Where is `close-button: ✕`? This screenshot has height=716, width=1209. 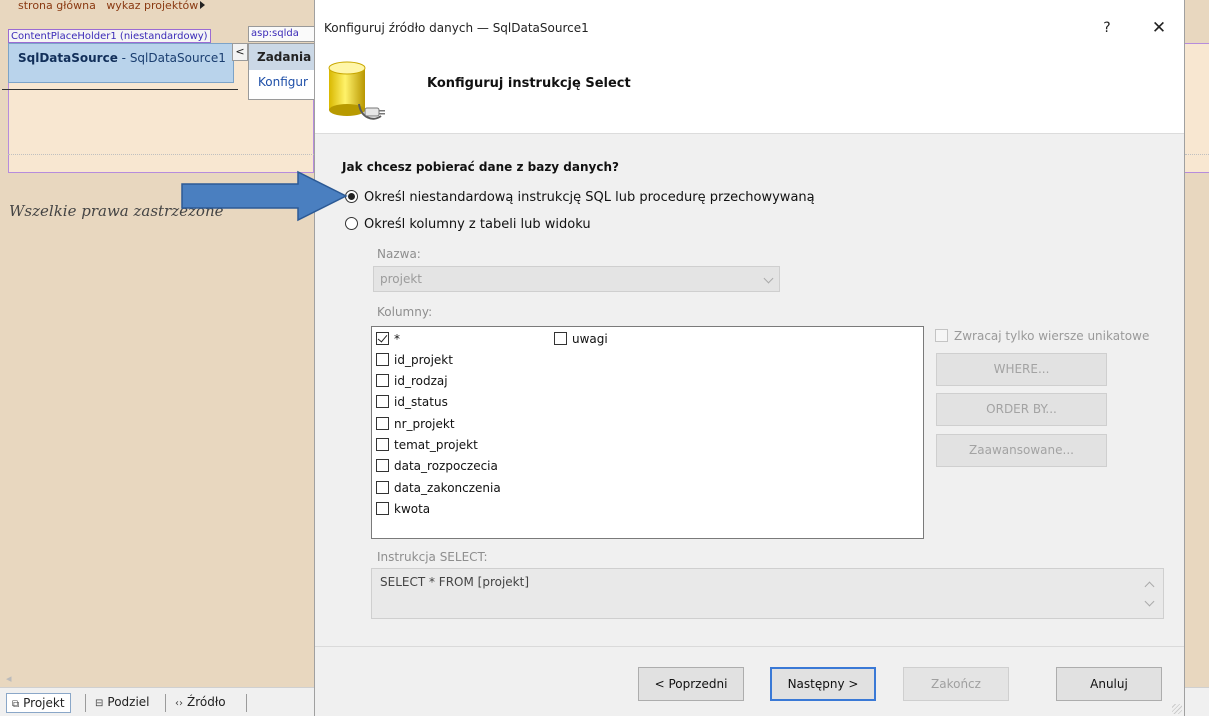 close-button: ✕ is located at coordinates (1159, 28).